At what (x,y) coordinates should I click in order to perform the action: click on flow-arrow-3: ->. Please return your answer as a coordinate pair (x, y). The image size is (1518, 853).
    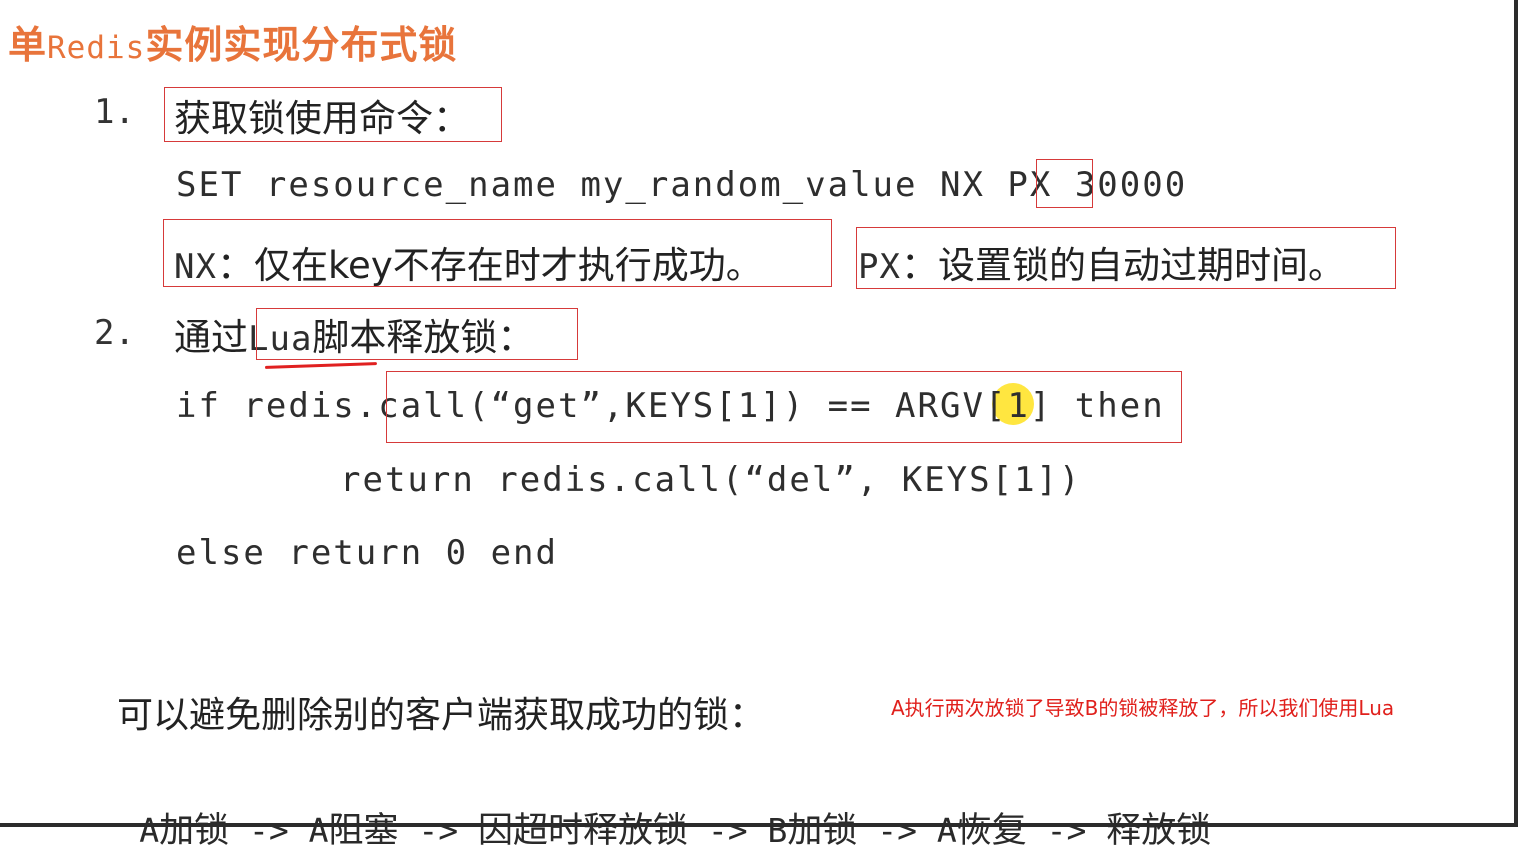
    Looking at the image, I should click on (438, 830).